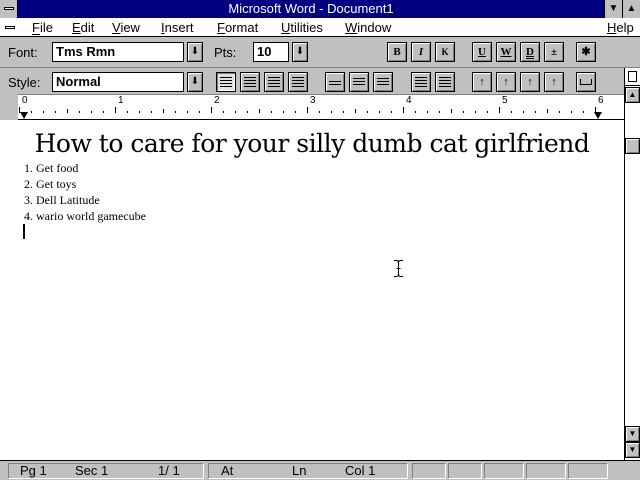 This screenshot has height=480, width=640. I want to click on minimize-button: ▼, so click(613, 9).